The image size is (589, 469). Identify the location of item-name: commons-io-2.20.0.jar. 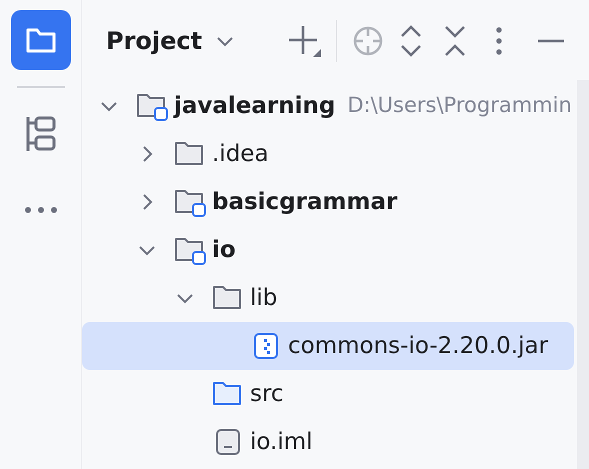
(418, 346).